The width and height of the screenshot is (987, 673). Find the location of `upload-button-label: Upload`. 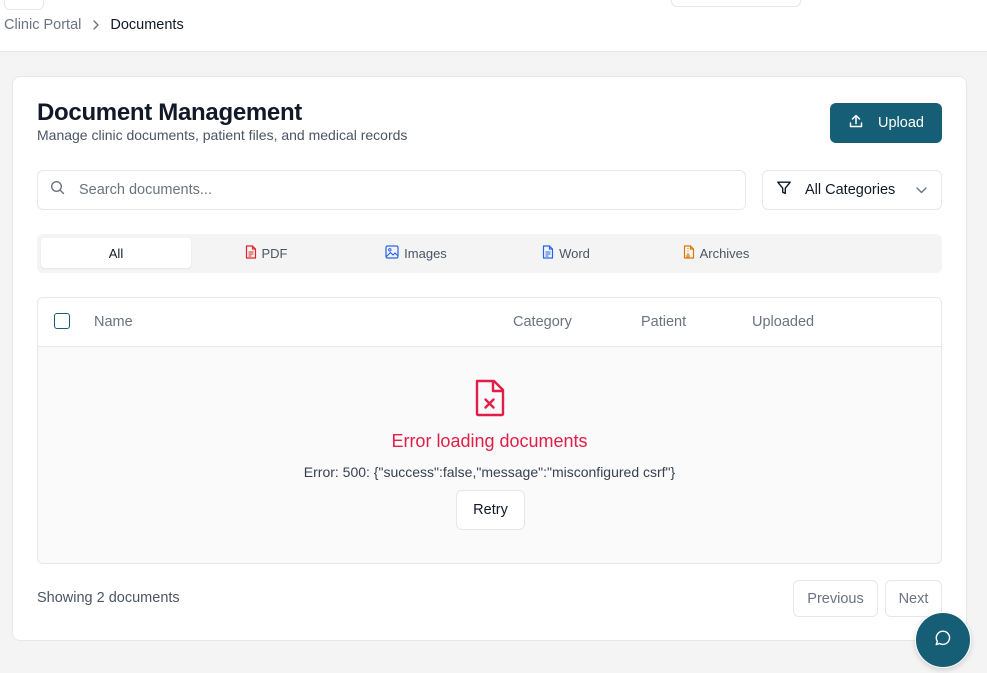

upload-button-label: Upload is located at coordinates (901, 123).